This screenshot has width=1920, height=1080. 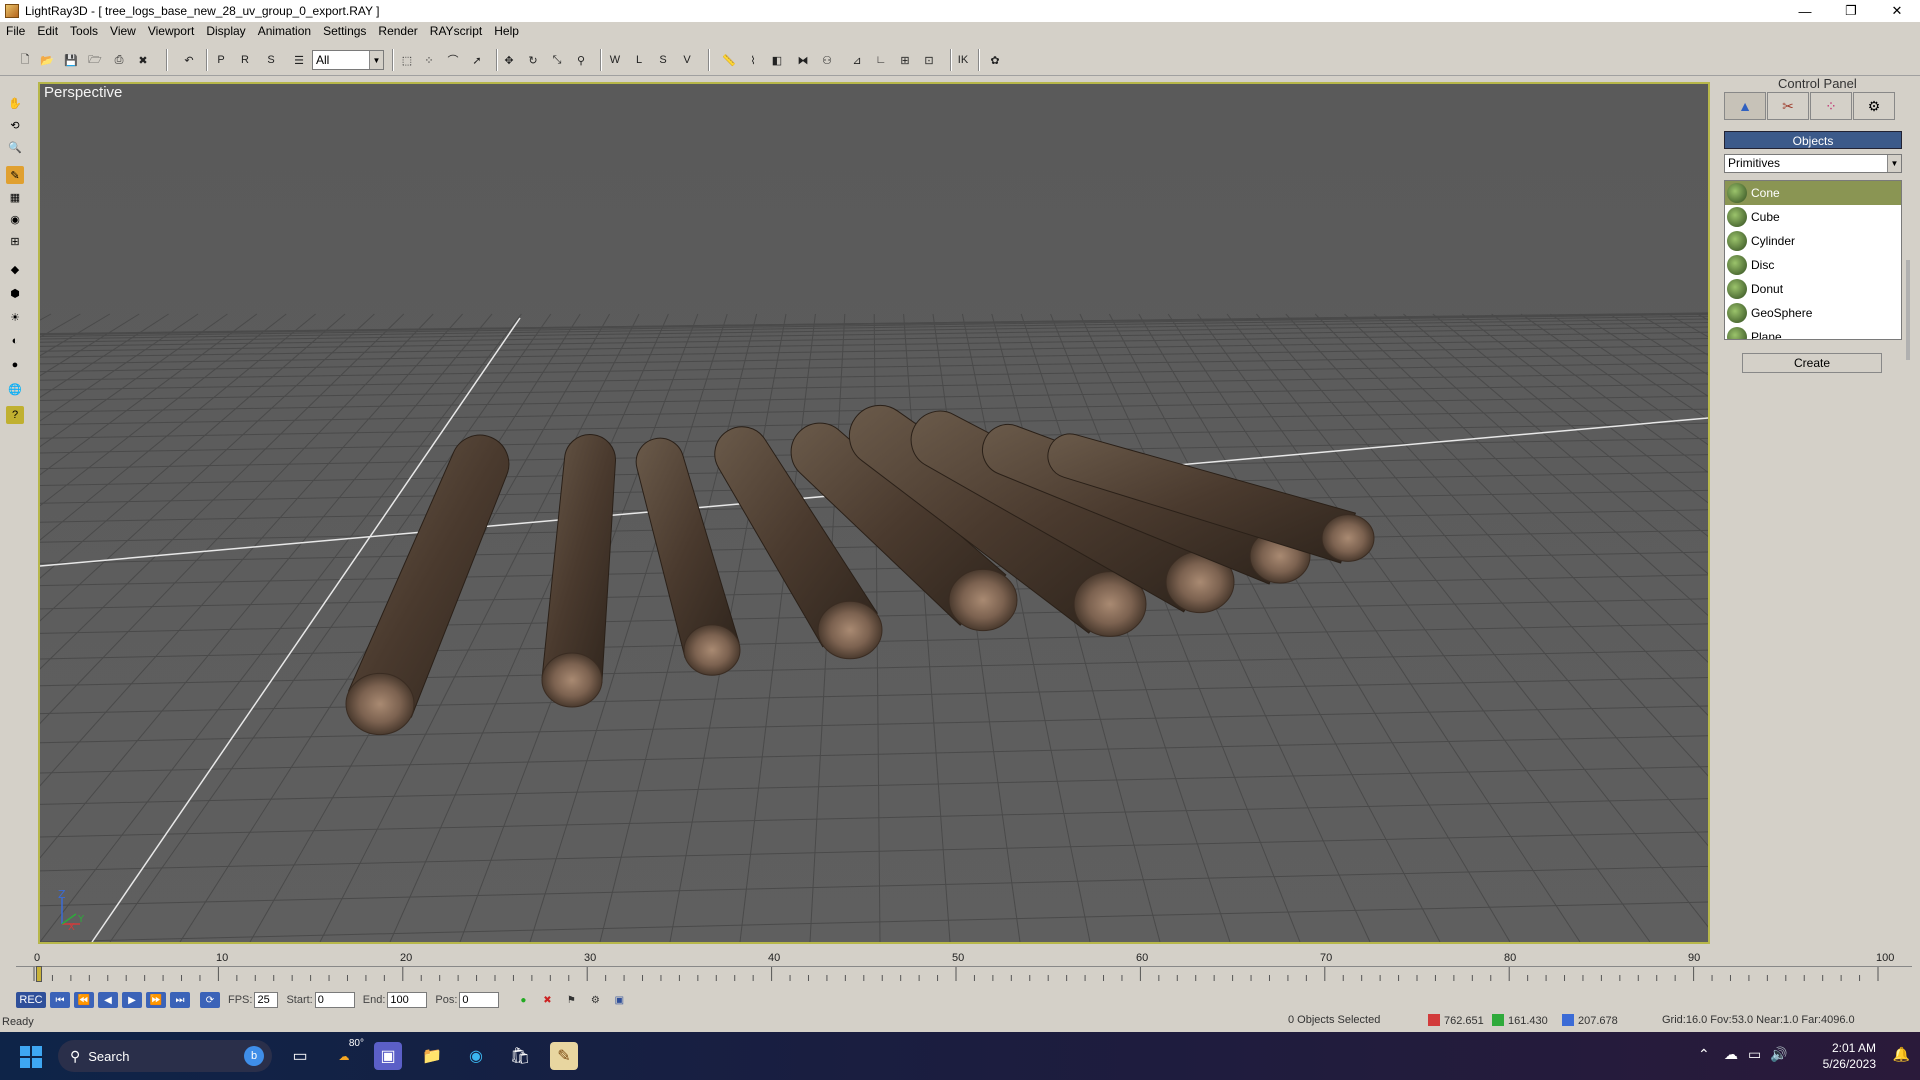 What do you see at coordinates (347, 1054) in the screenshot?
I see `weather-widget: ☁ 80°` at bounding box center [347, 1054].